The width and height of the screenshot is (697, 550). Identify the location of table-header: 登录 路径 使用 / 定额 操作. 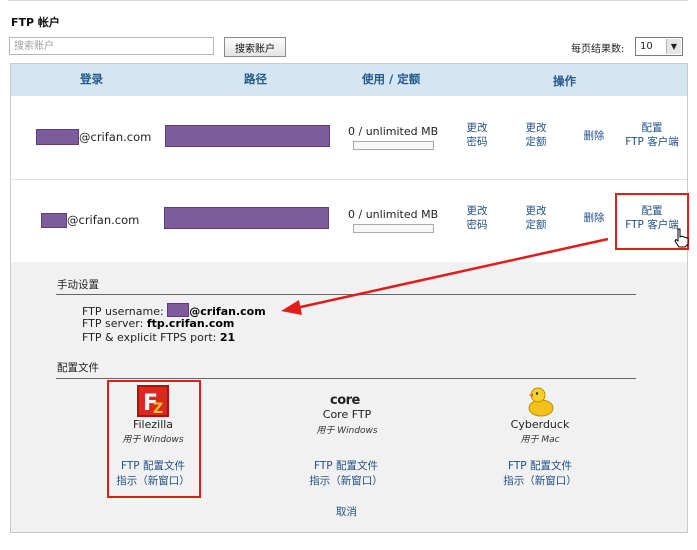
(349, 80).